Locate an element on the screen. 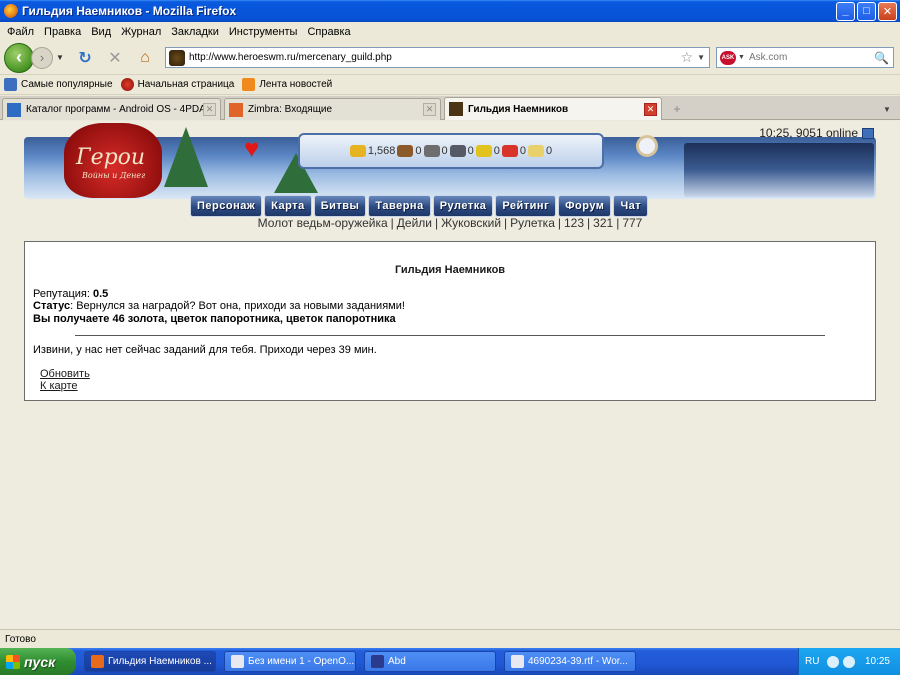 The height and width of the screenshot is (675, 900). crystal-icon is located at coordinates (509, 151).